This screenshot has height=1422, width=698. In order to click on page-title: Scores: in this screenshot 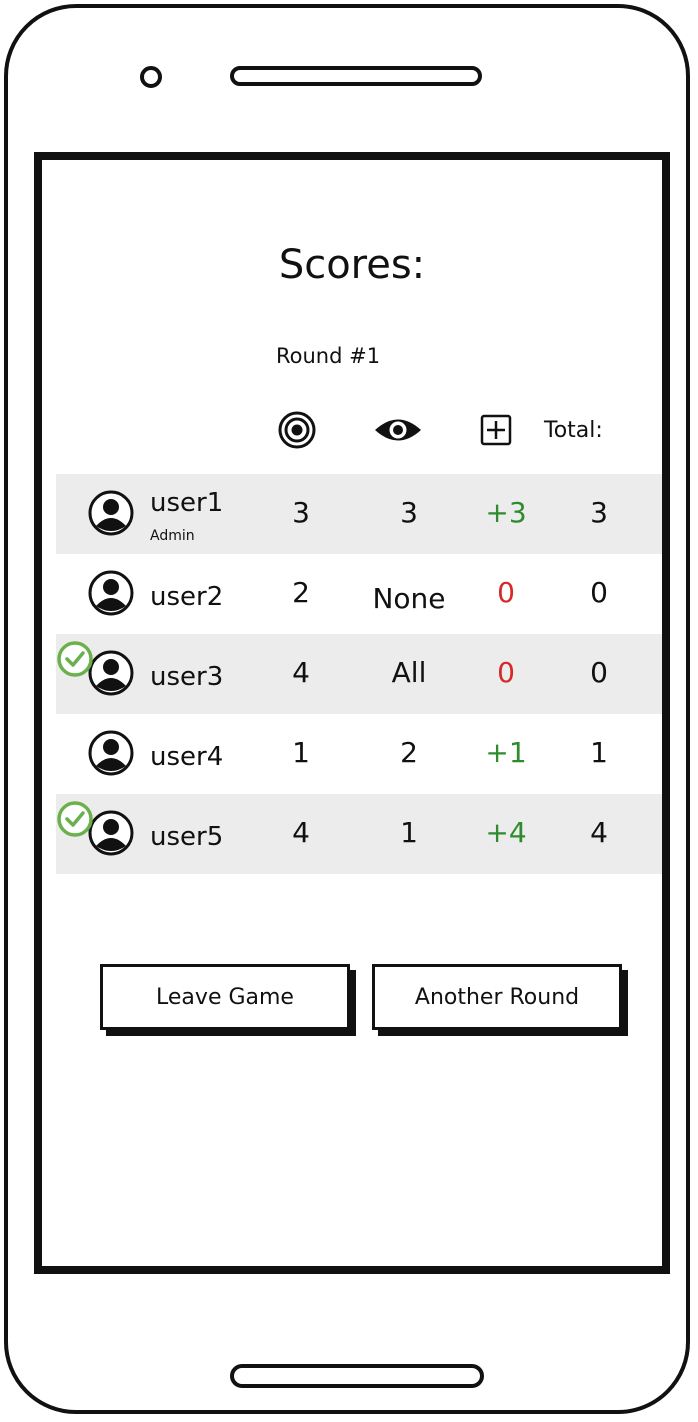, I will do `click(352, 265)`.